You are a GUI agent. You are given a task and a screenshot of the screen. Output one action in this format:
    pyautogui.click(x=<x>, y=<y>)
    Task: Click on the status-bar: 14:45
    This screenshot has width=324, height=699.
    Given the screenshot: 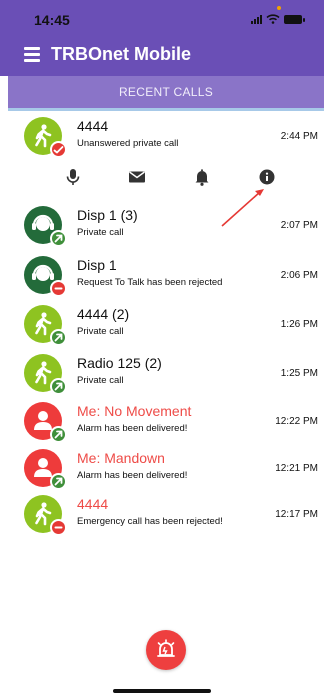 What is the action you would take?
    pyautogui.click(x=162, y=17)
    